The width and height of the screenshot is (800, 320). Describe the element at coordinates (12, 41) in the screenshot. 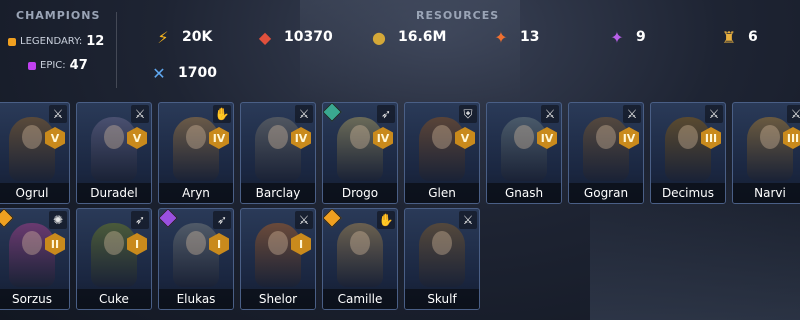

I see `legendary-rarity-icon` at that location.